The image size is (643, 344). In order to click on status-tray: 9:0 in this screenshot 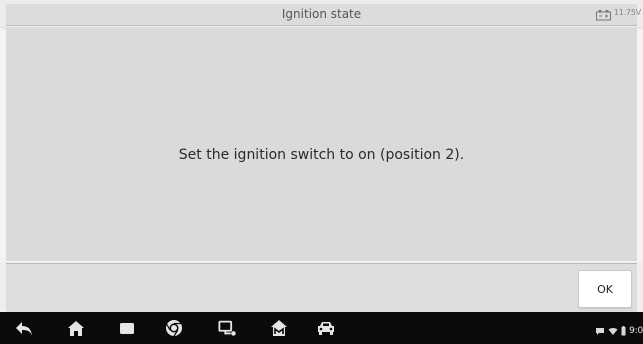, I will do `click(619, 330)`.